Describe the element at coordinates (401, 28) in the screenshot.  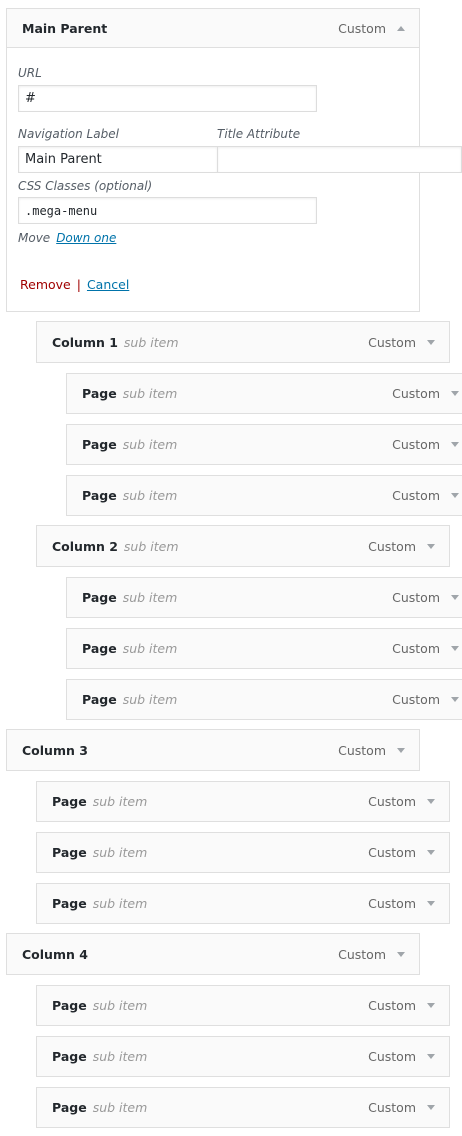
I see `collapse-arrow-icon` at that location.